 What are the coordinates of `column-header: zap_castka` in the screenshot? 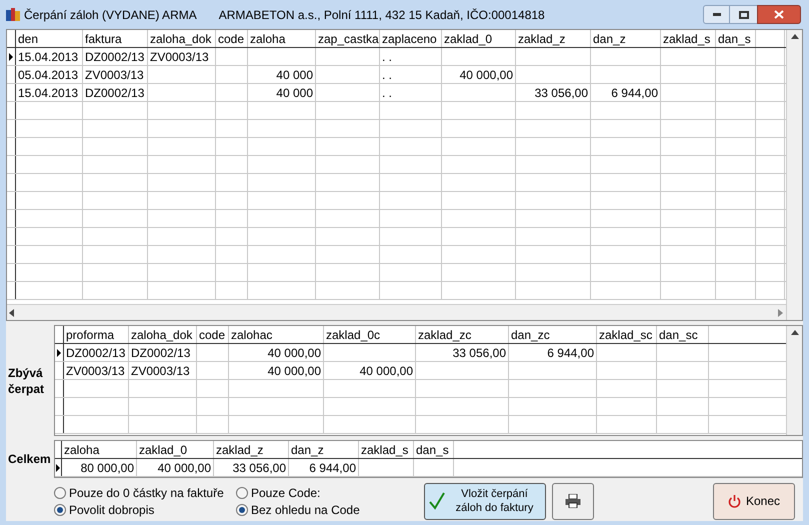 It's located at (348, 38).